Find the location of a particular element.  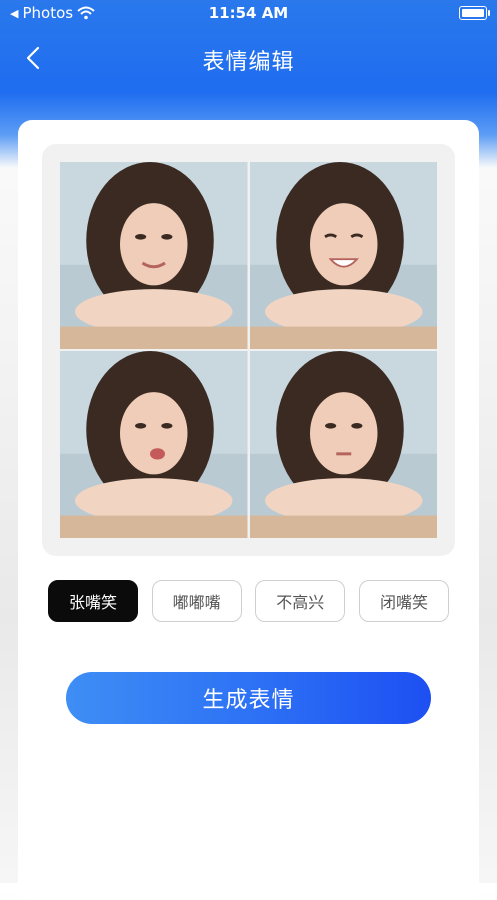

status-time: 11:54 AM is located at coordinates (248, 13).